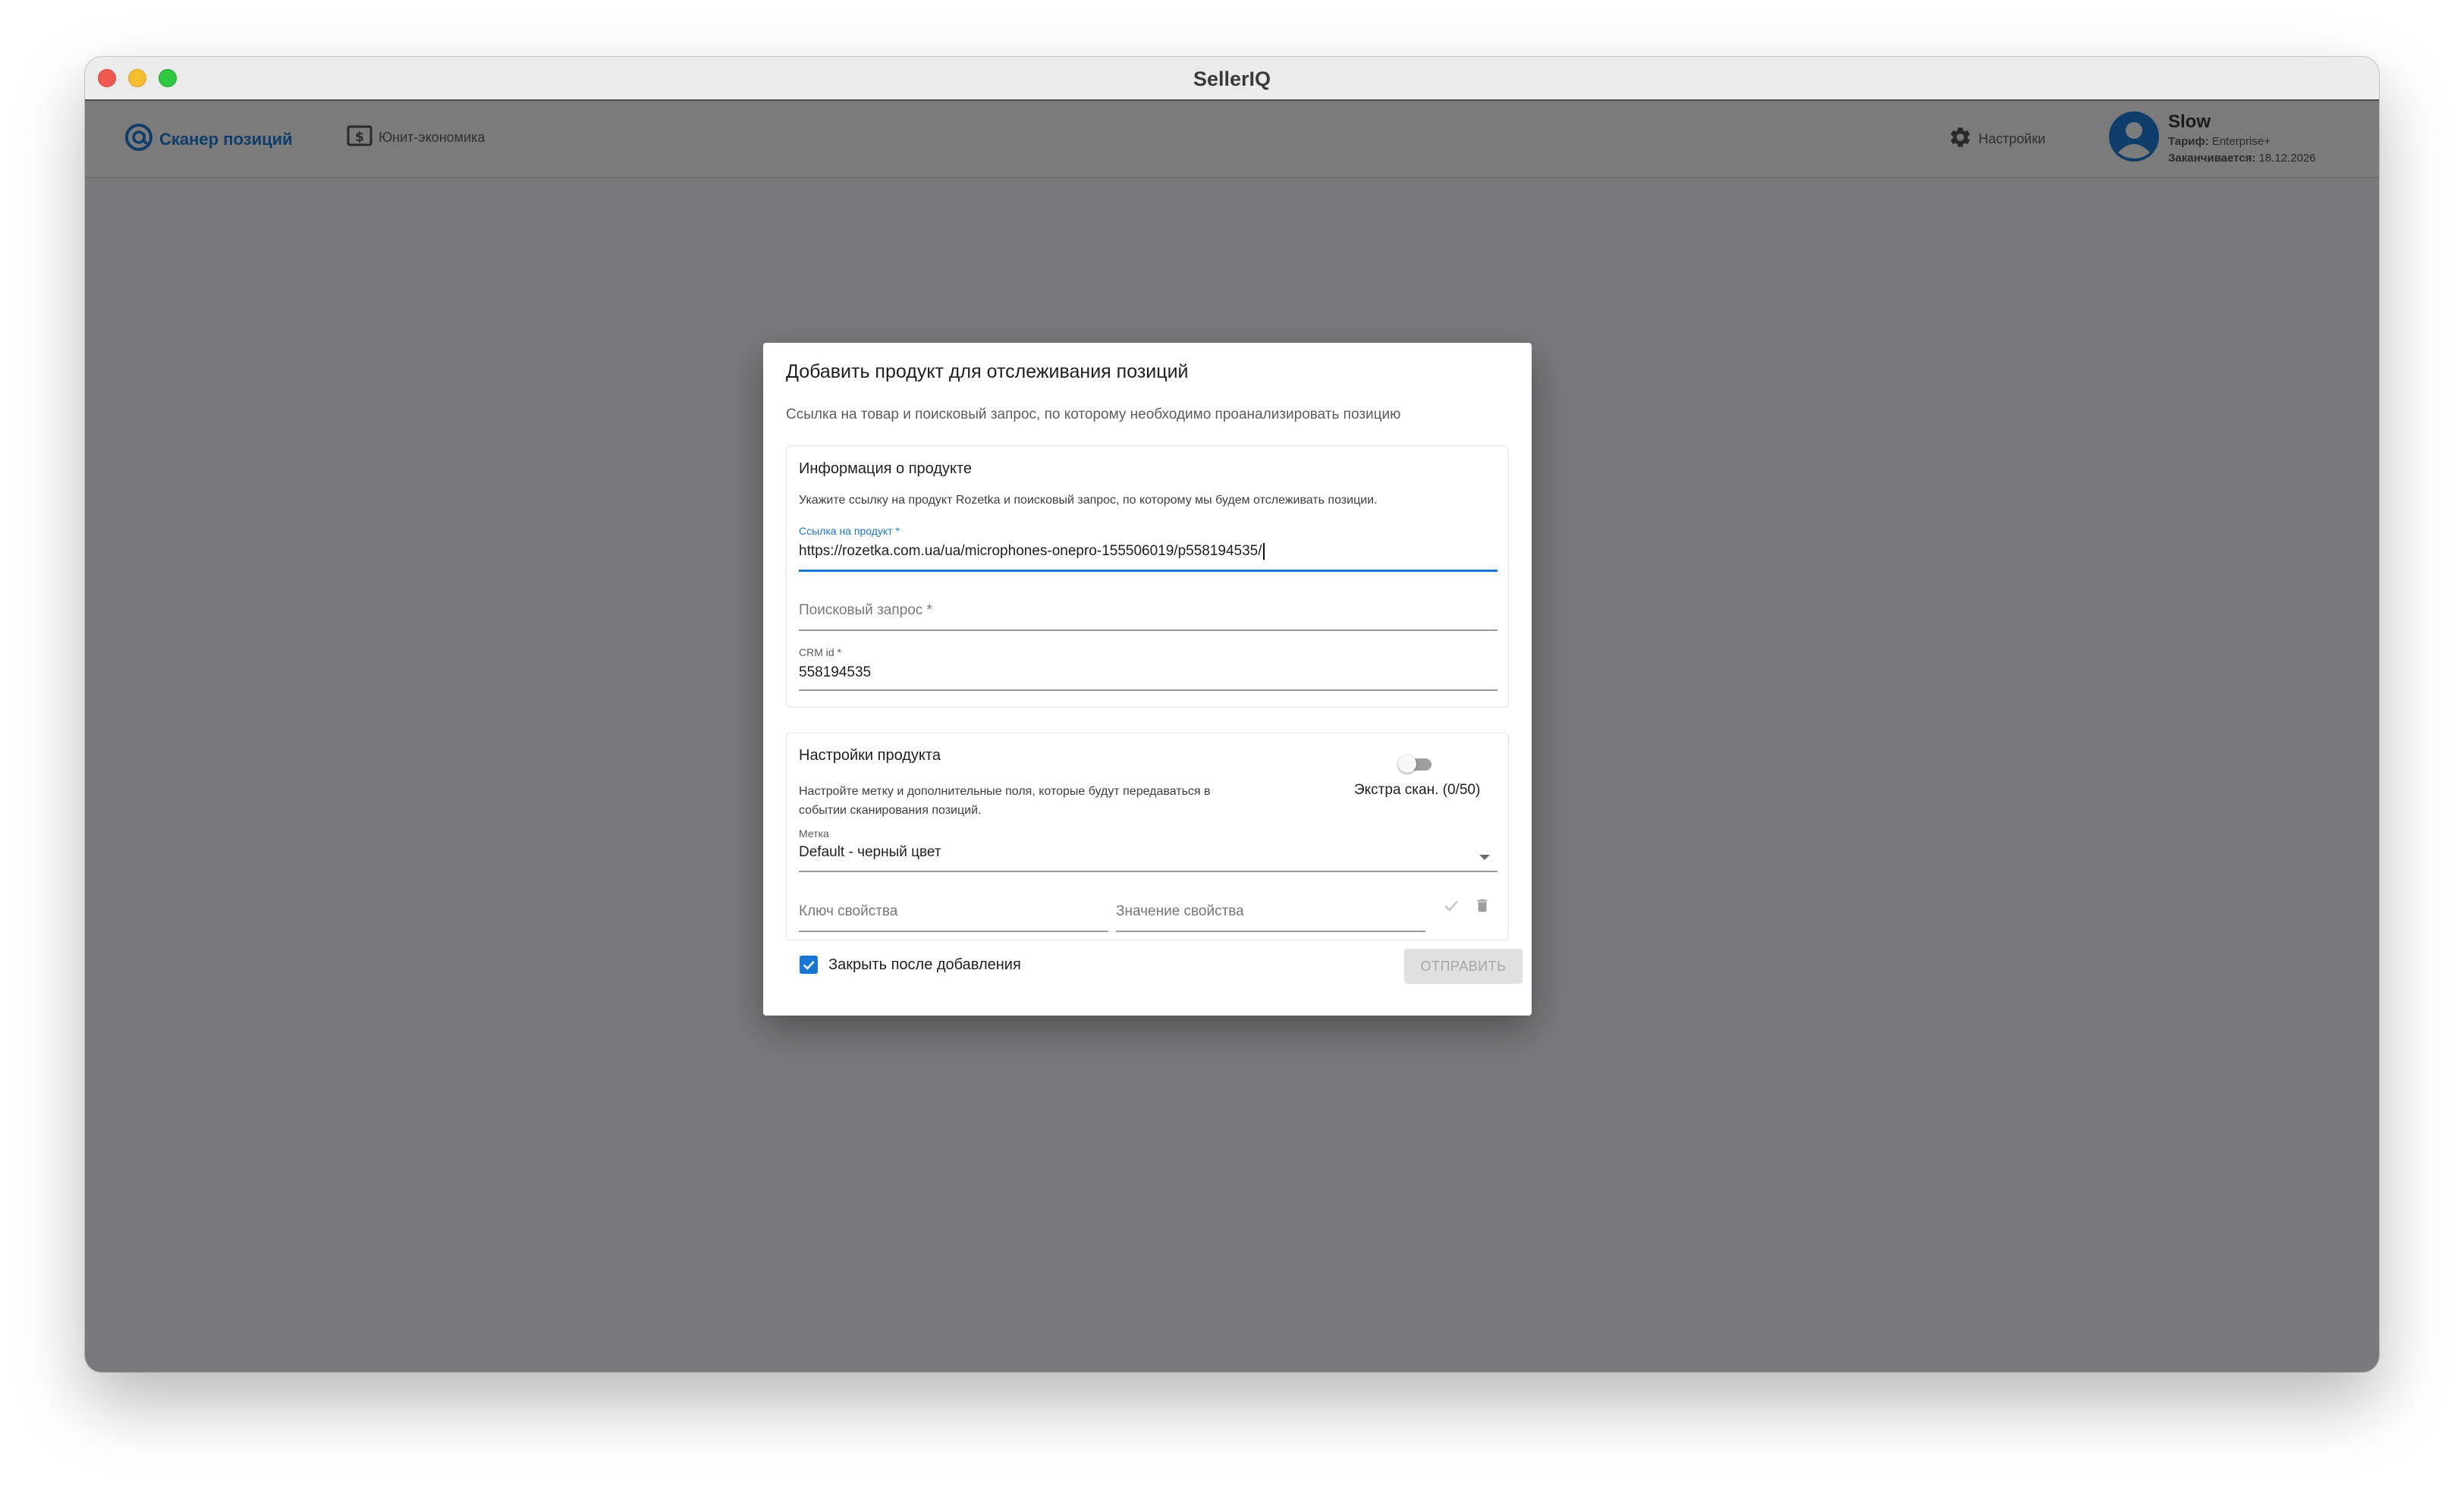 The height and width of the screenshot is (1485, 2464). Describe the element at coordinates (886, 468) in the screenshot. I see `product-info-title: Информация о продукте` at that location.